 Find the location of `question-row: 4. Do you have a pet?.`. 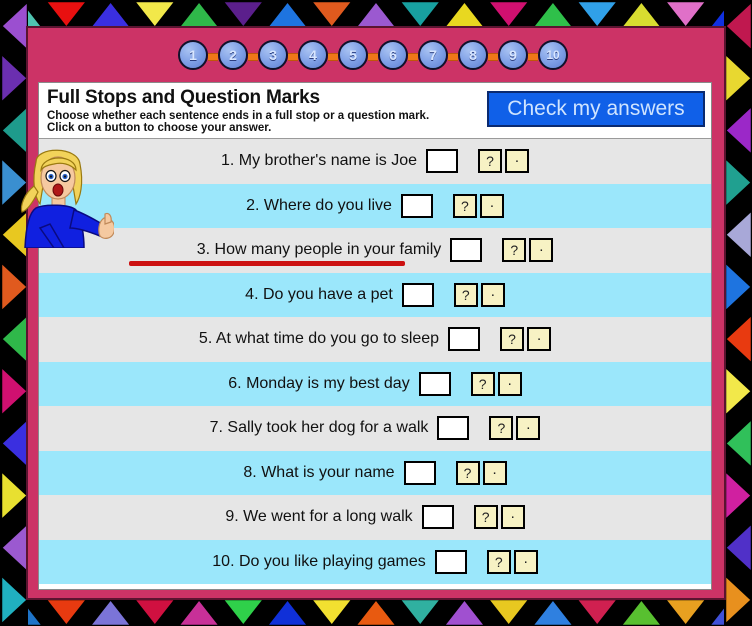

question-row: 4. Do you have a pet?. is located at coordinates (375, 294).